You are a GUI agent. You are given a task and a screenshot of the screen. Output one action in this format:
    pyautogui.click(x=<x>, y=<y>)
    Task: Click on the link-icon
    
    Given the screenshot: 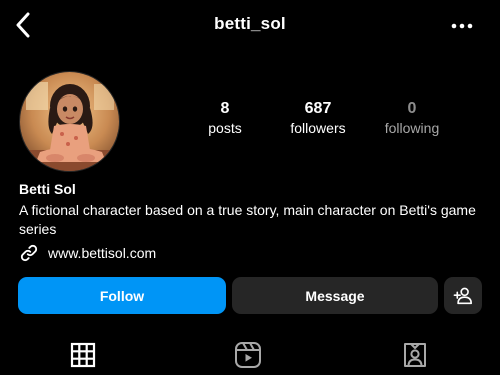 What is the action you would take?
    pyautogui.click(x=29, y=253)
    